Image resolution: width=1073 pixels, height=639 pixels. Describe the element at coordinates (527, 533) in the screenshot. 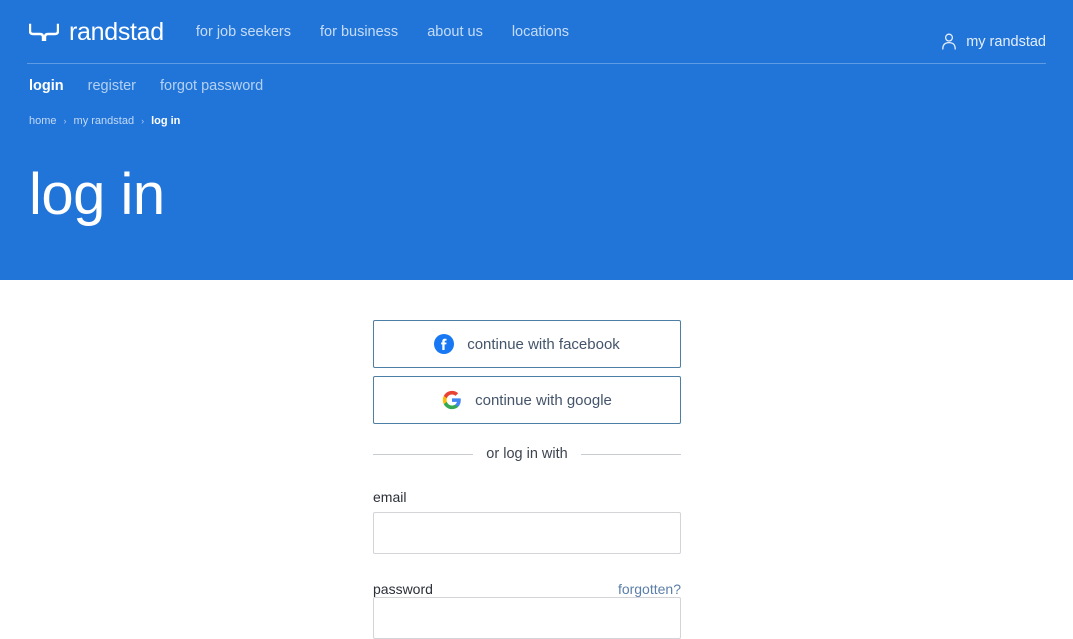

I see `email-input` at that location.